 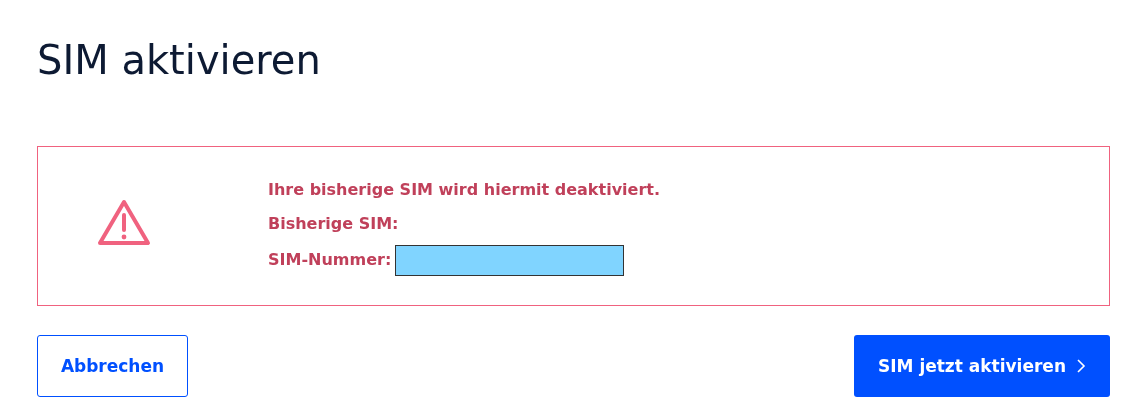 What do you see at coordinates (112, 366) in the screenshot?
I see `cancel-button: Abbrechen` at bounding box center [112, 366].